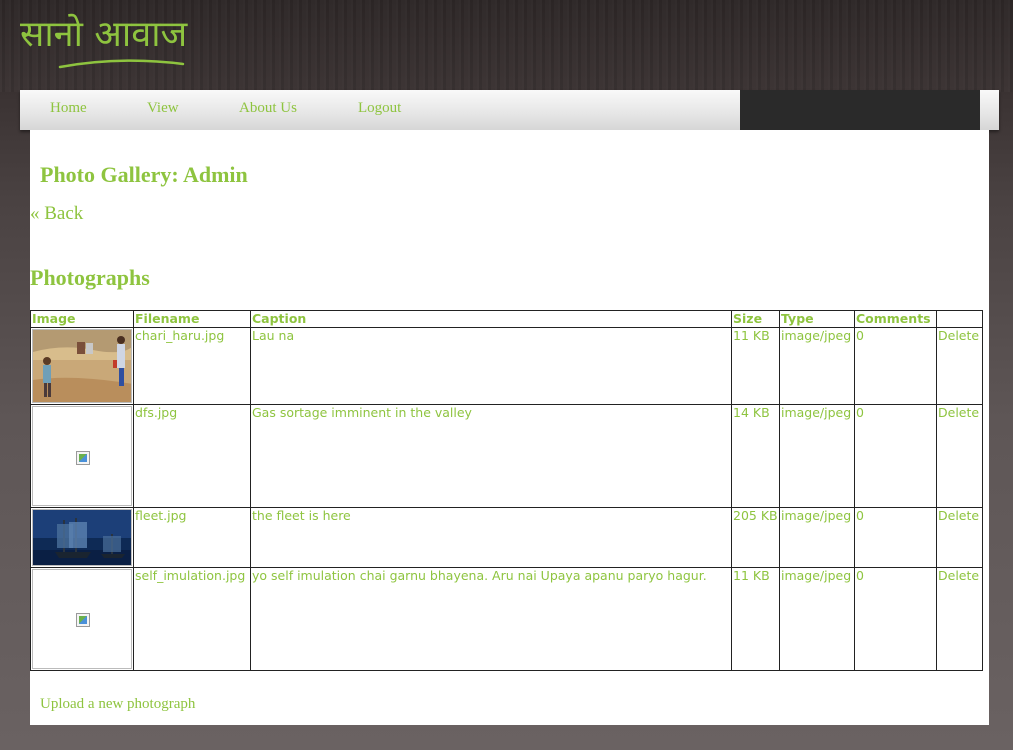 This screenshot has width=1013, height=750. What do you see at coordinates (755, 319) in the screenshot?
I see `column-header-size: Size` at bounding box center [755, 319].